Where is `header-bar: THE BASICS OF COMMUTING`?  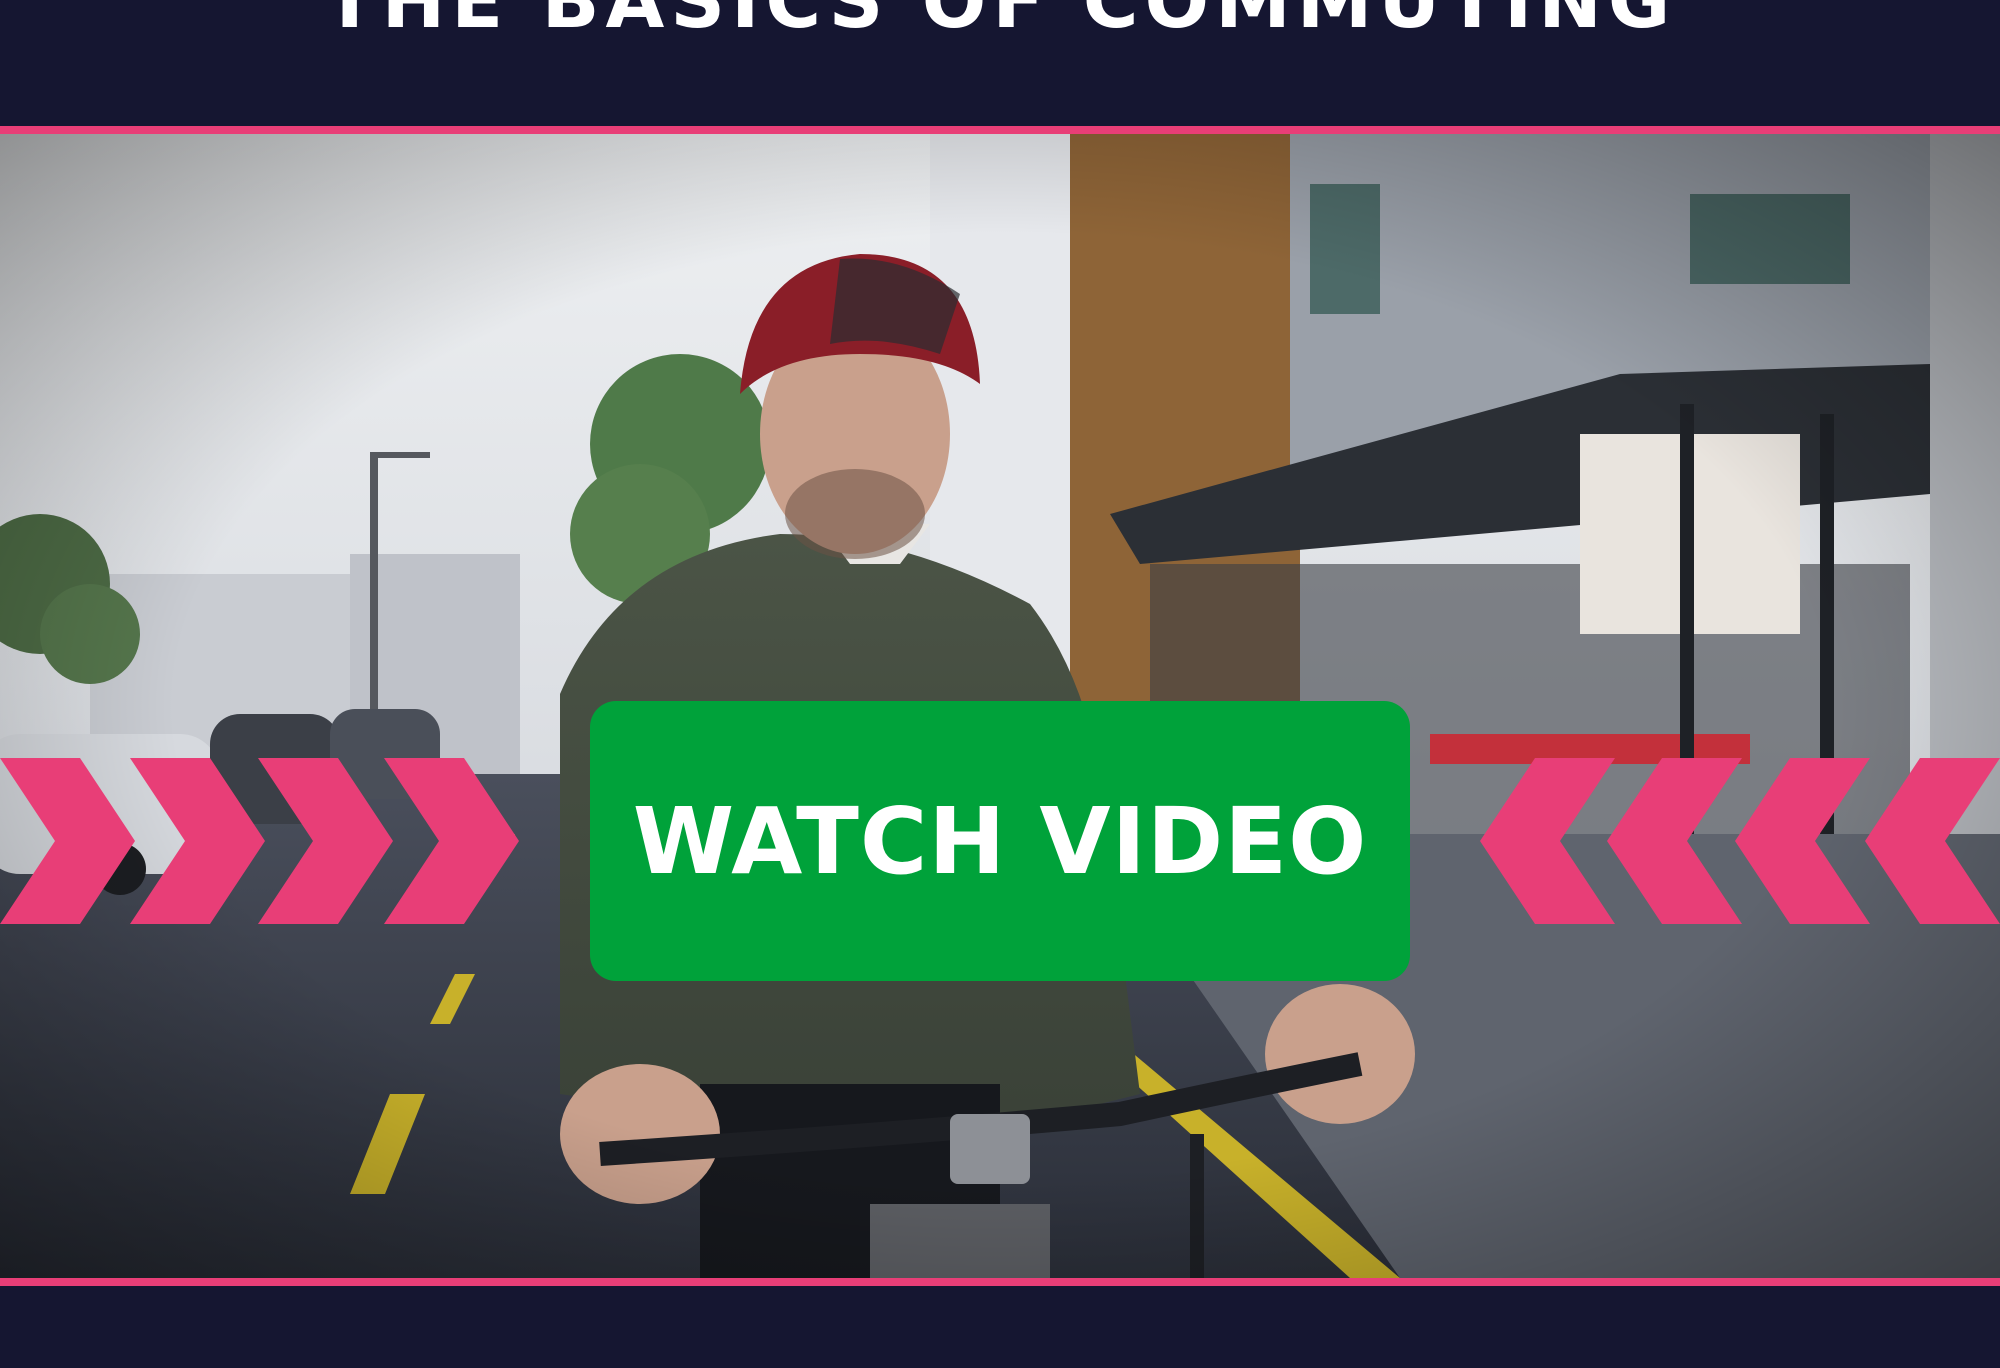
header-bar: THE BASICS OF COMMUTING is located at coordinates (1000, 63).